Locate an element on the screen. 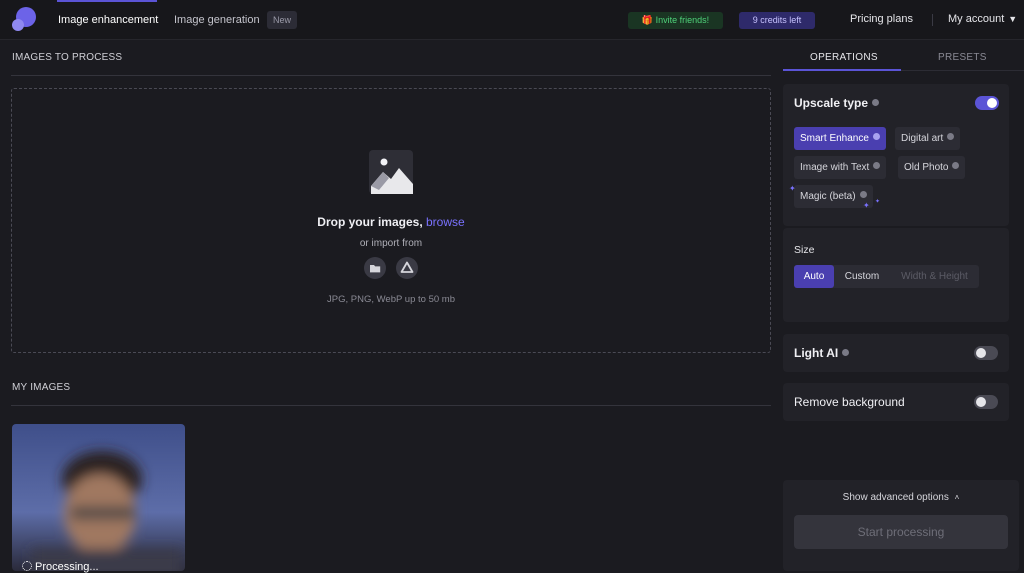 This screenshot has width=1024, height=573. chip-label: Digital art is located at coordinates (922, 138).